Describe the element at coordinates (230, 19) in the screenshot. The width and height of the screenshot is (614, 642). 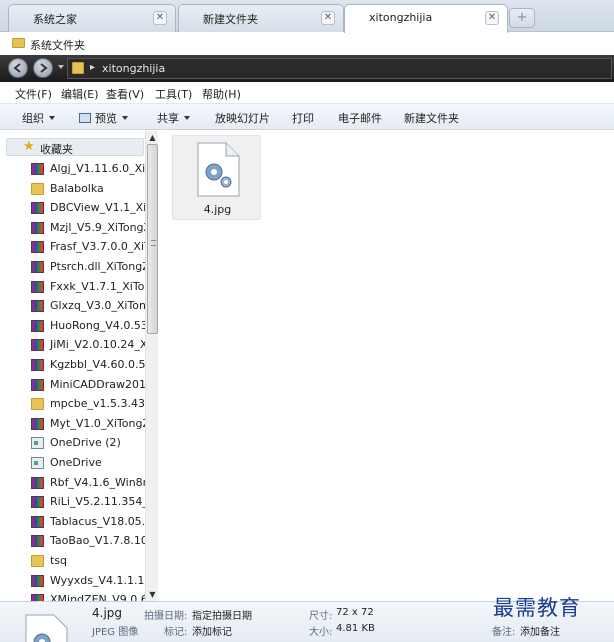
I see `tab-label: 新建文件夹` at that location.